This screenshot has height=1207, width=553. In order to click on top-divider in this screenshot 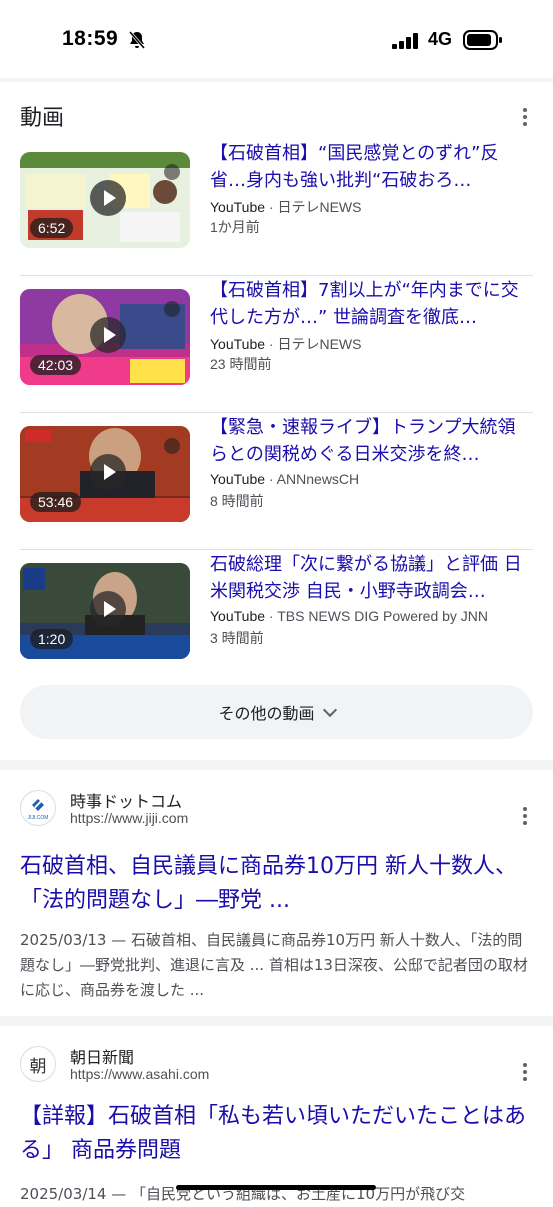, I will do `click(276, 80)`.